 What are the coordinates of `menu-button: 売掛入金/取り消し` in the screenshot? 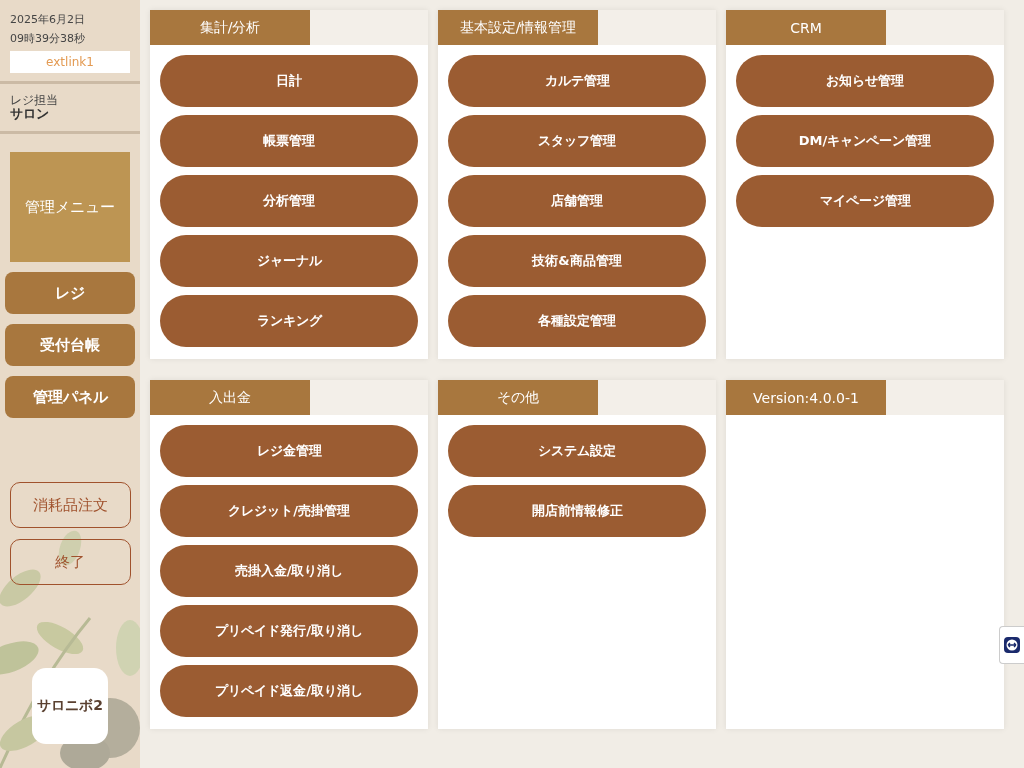 It's located at (289, 571).